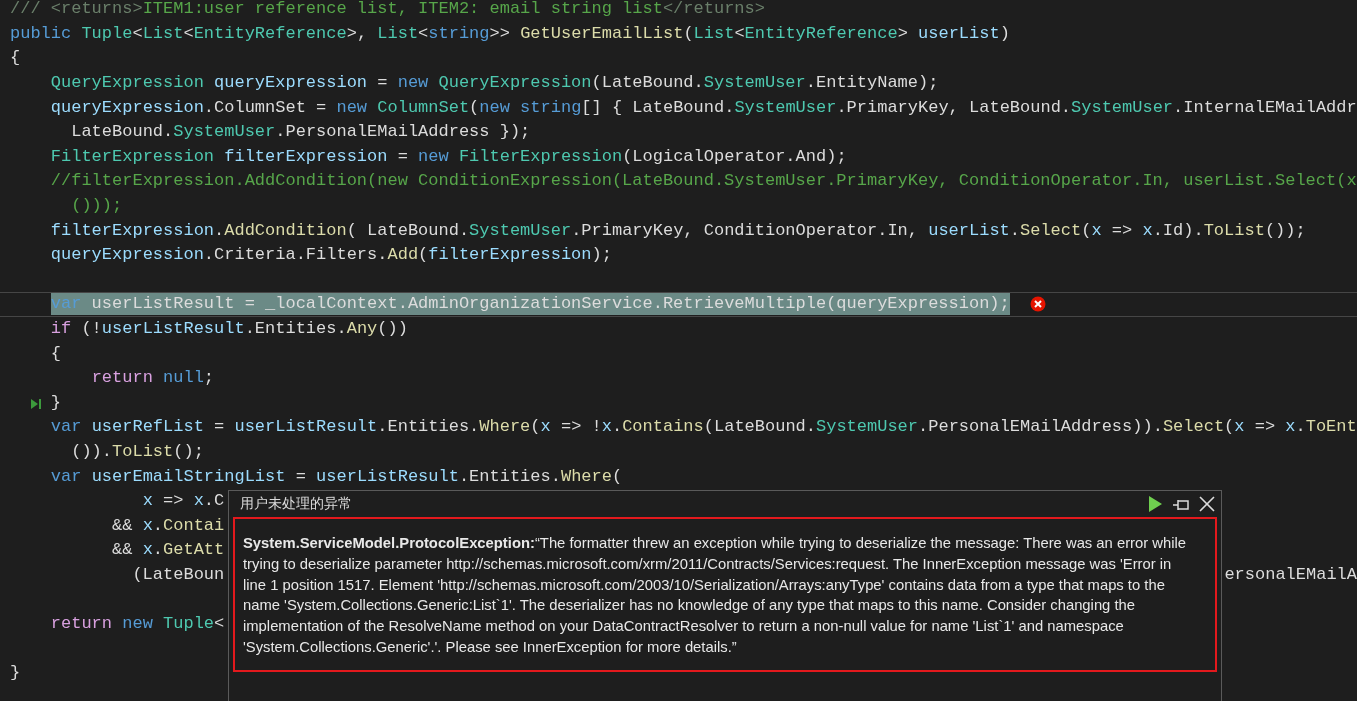 This screenshot has width=1357, height=701. What do you see at coordinates (168, 525) in the screenshot?
I see `code-line: && x.Contai` at bounding box center [168, 525].